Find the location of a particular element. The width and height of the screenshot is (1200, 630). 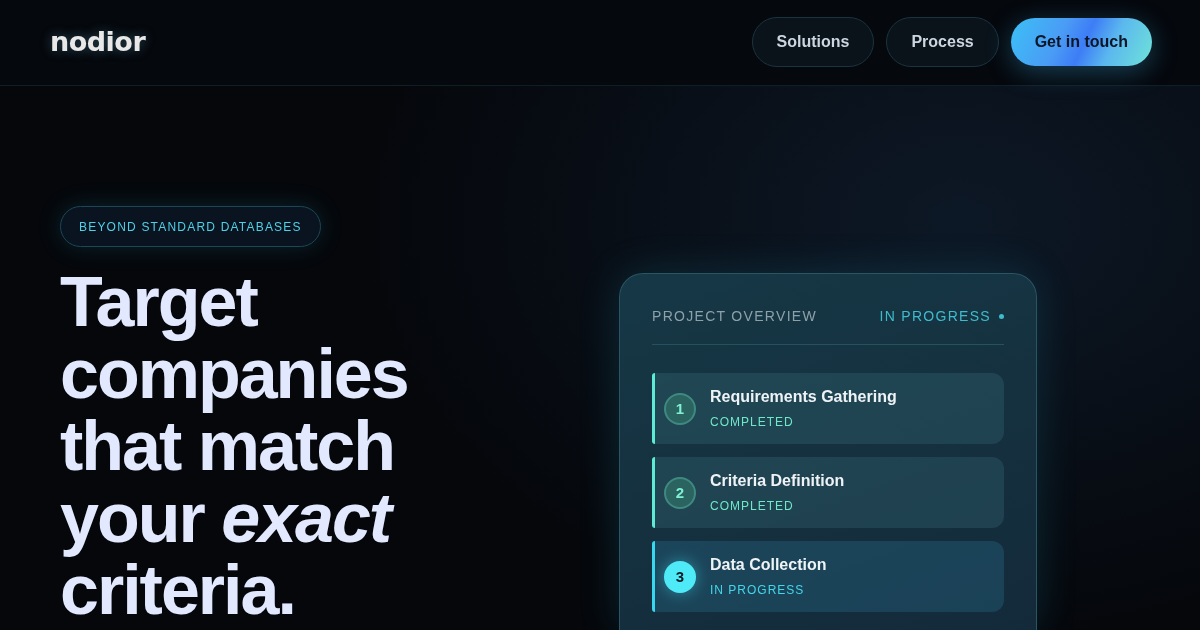

logo-wordmark: nodior is located at coordinates (98, 41).